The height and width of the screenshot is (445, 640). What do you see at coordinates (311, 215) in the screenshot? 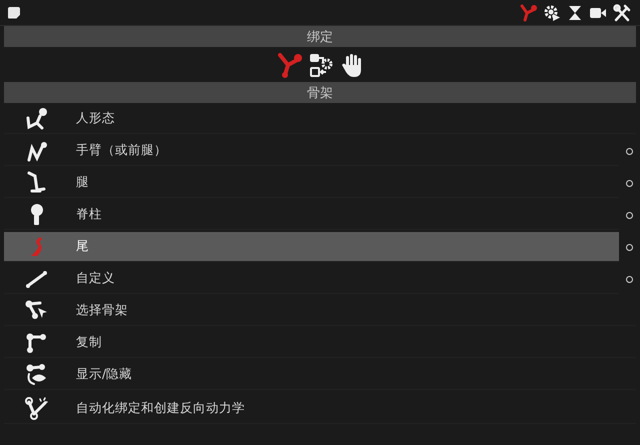
I see `skeleton-list-item: 脊柱` at bounding box center [311, 215].